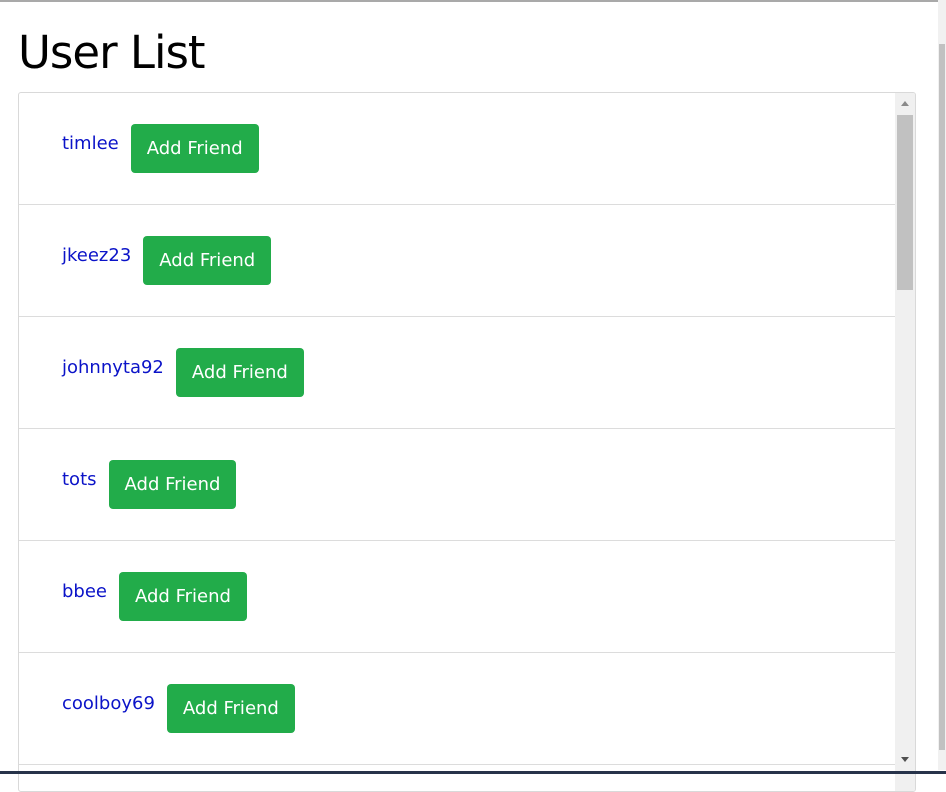 Image resolution: width=946 pixels, height=792 pixels. I want to click on list-scrollbar, so click(905, 442).